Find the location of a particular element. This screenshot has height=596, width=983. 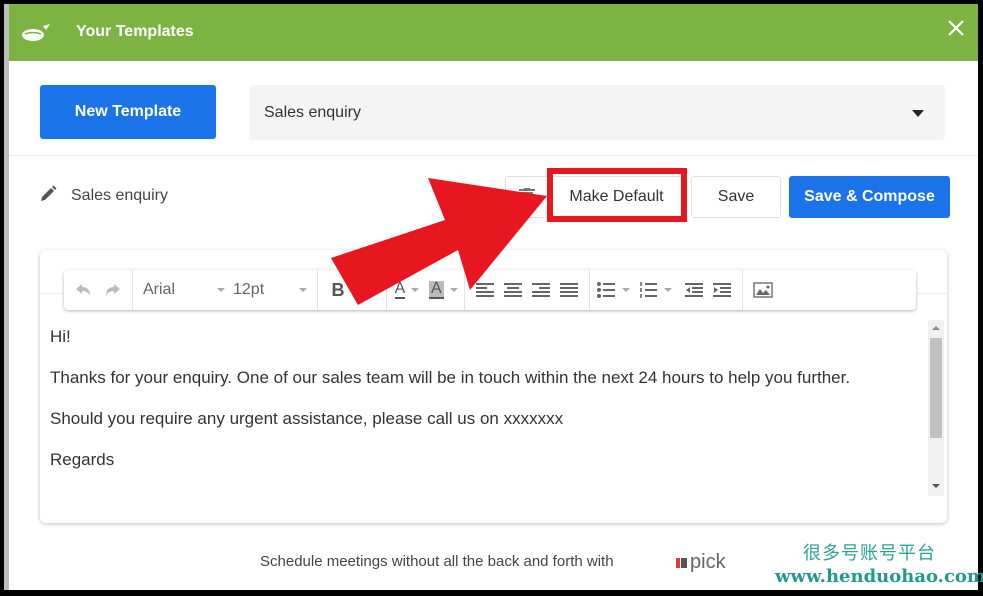

close-button is located at coordinates (956, 30).